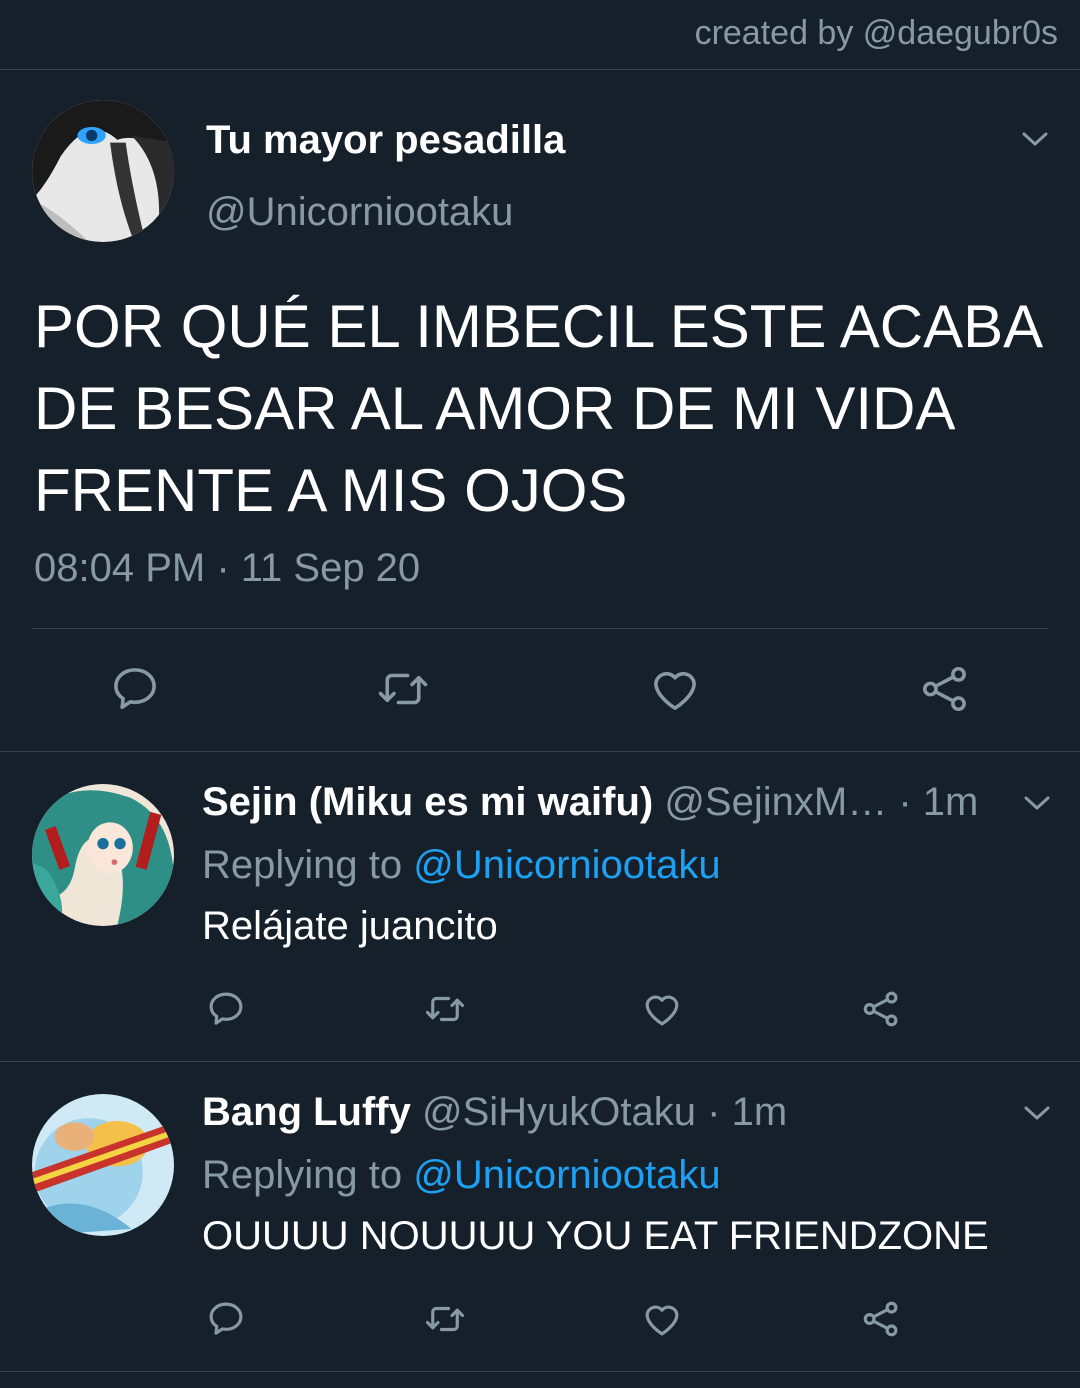  I want to click on display-name: Bang Luffy, so click(306, 1112).